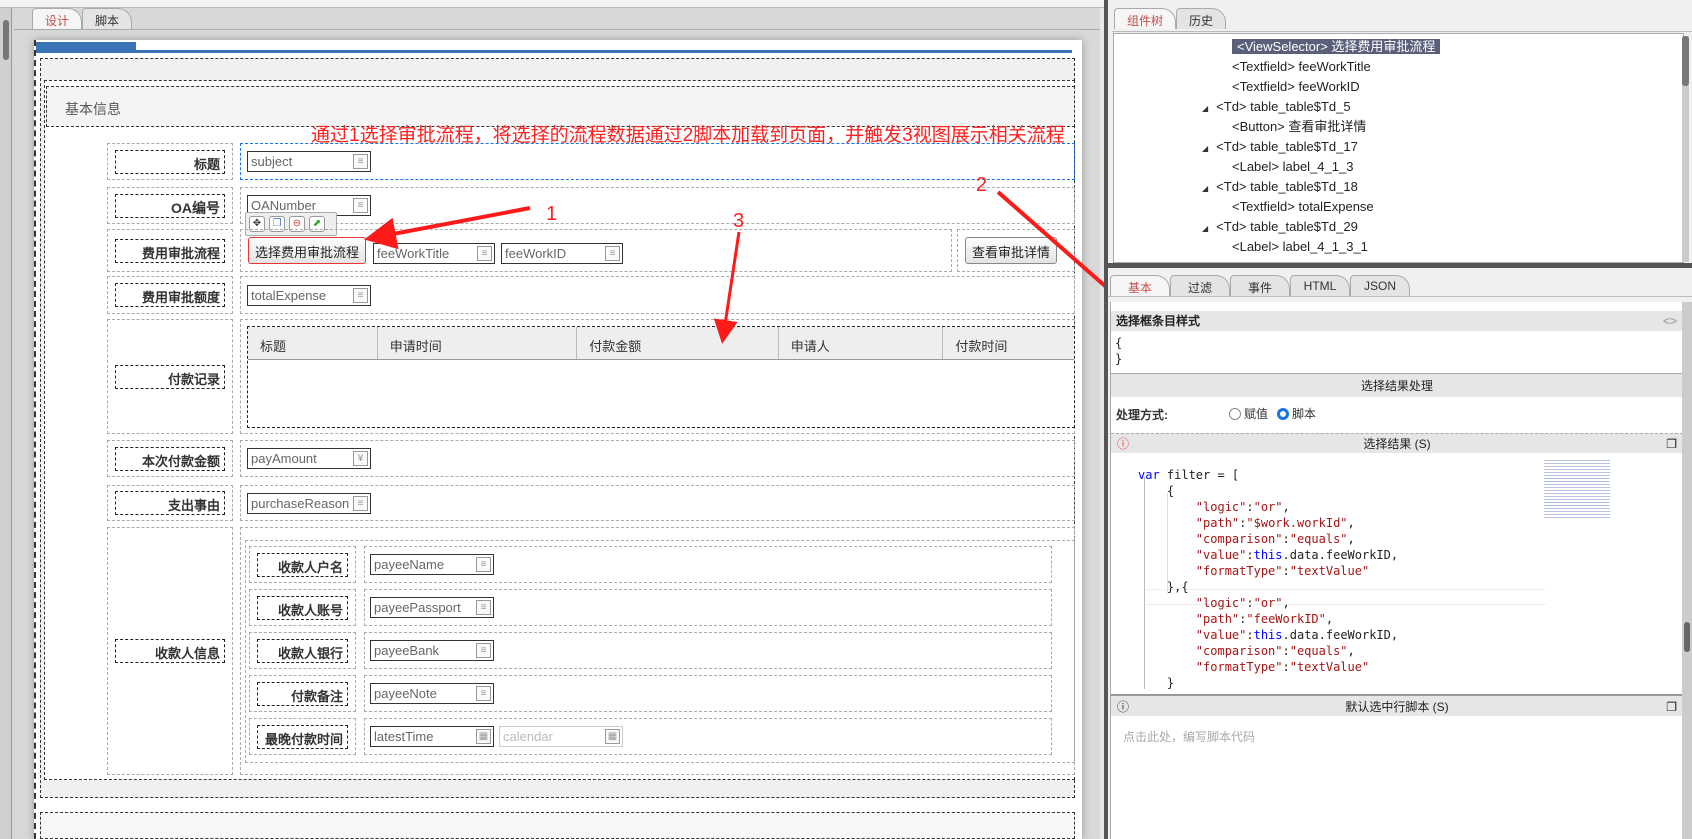  I want to click on tree-node: <Textfield> totalExpense, so click(1303, 207).